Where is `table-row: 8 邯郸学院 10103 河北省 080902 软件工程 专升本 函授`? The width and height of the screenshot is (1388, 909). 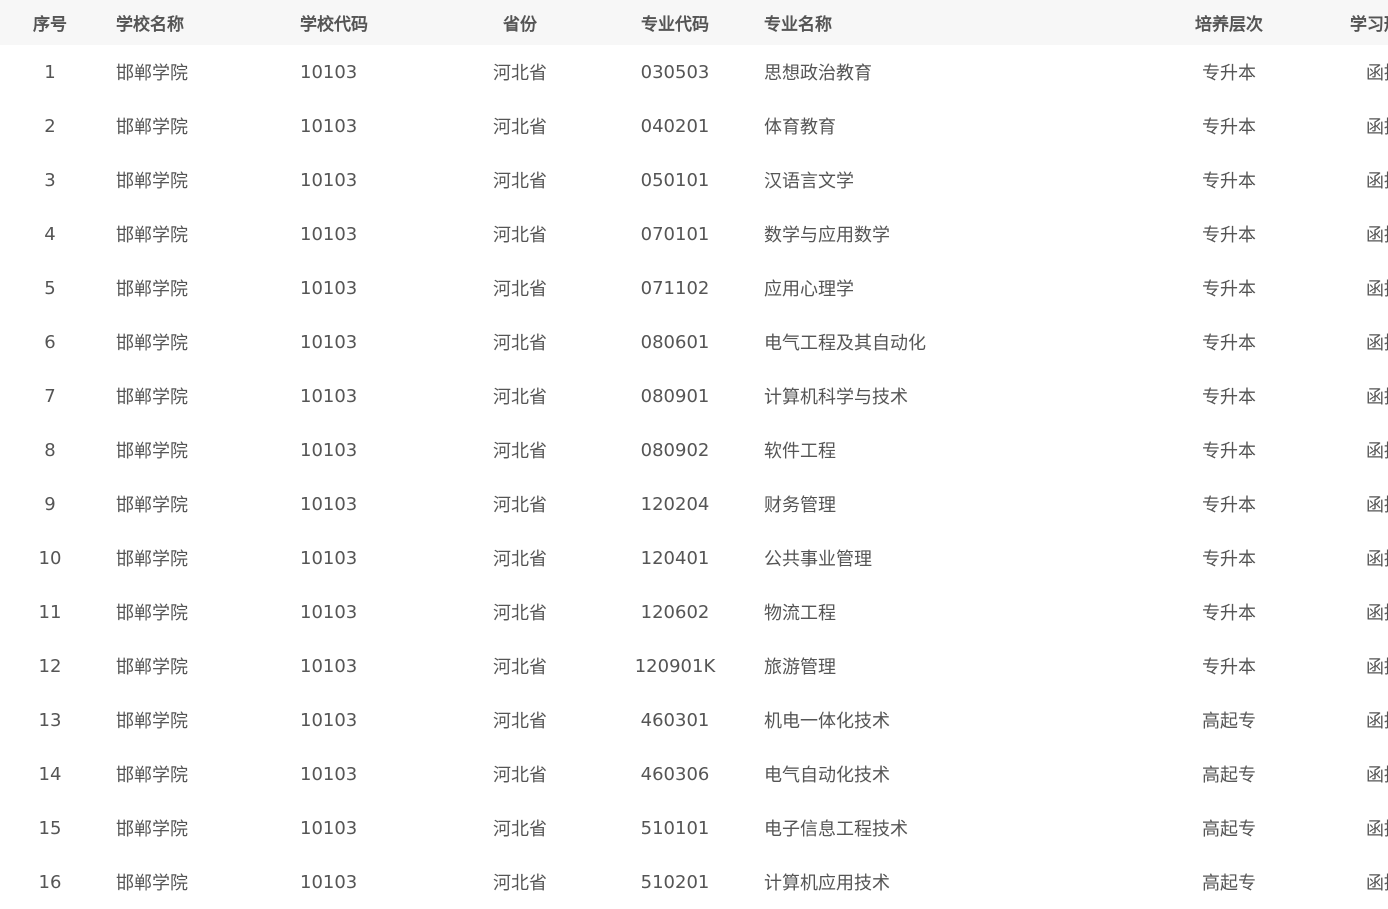
table-row: 8 邯郸学院 10103 河北省 080902 软件工程 专升本 函授 is located at coordinates (694, 450).